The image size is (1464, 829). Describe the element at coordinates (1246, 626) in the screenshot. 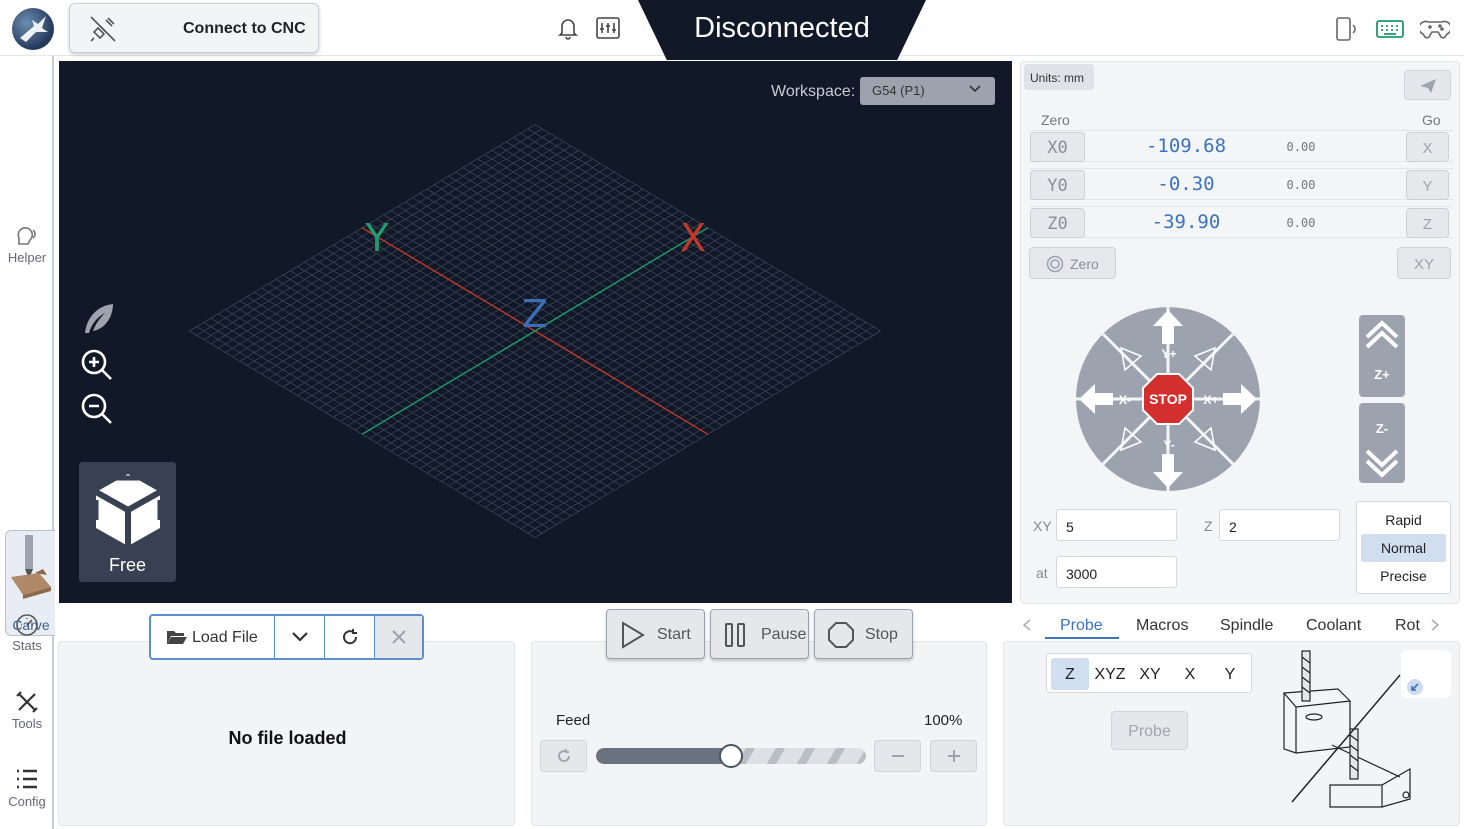

I see `tab-spindle: Spindle` at that location.